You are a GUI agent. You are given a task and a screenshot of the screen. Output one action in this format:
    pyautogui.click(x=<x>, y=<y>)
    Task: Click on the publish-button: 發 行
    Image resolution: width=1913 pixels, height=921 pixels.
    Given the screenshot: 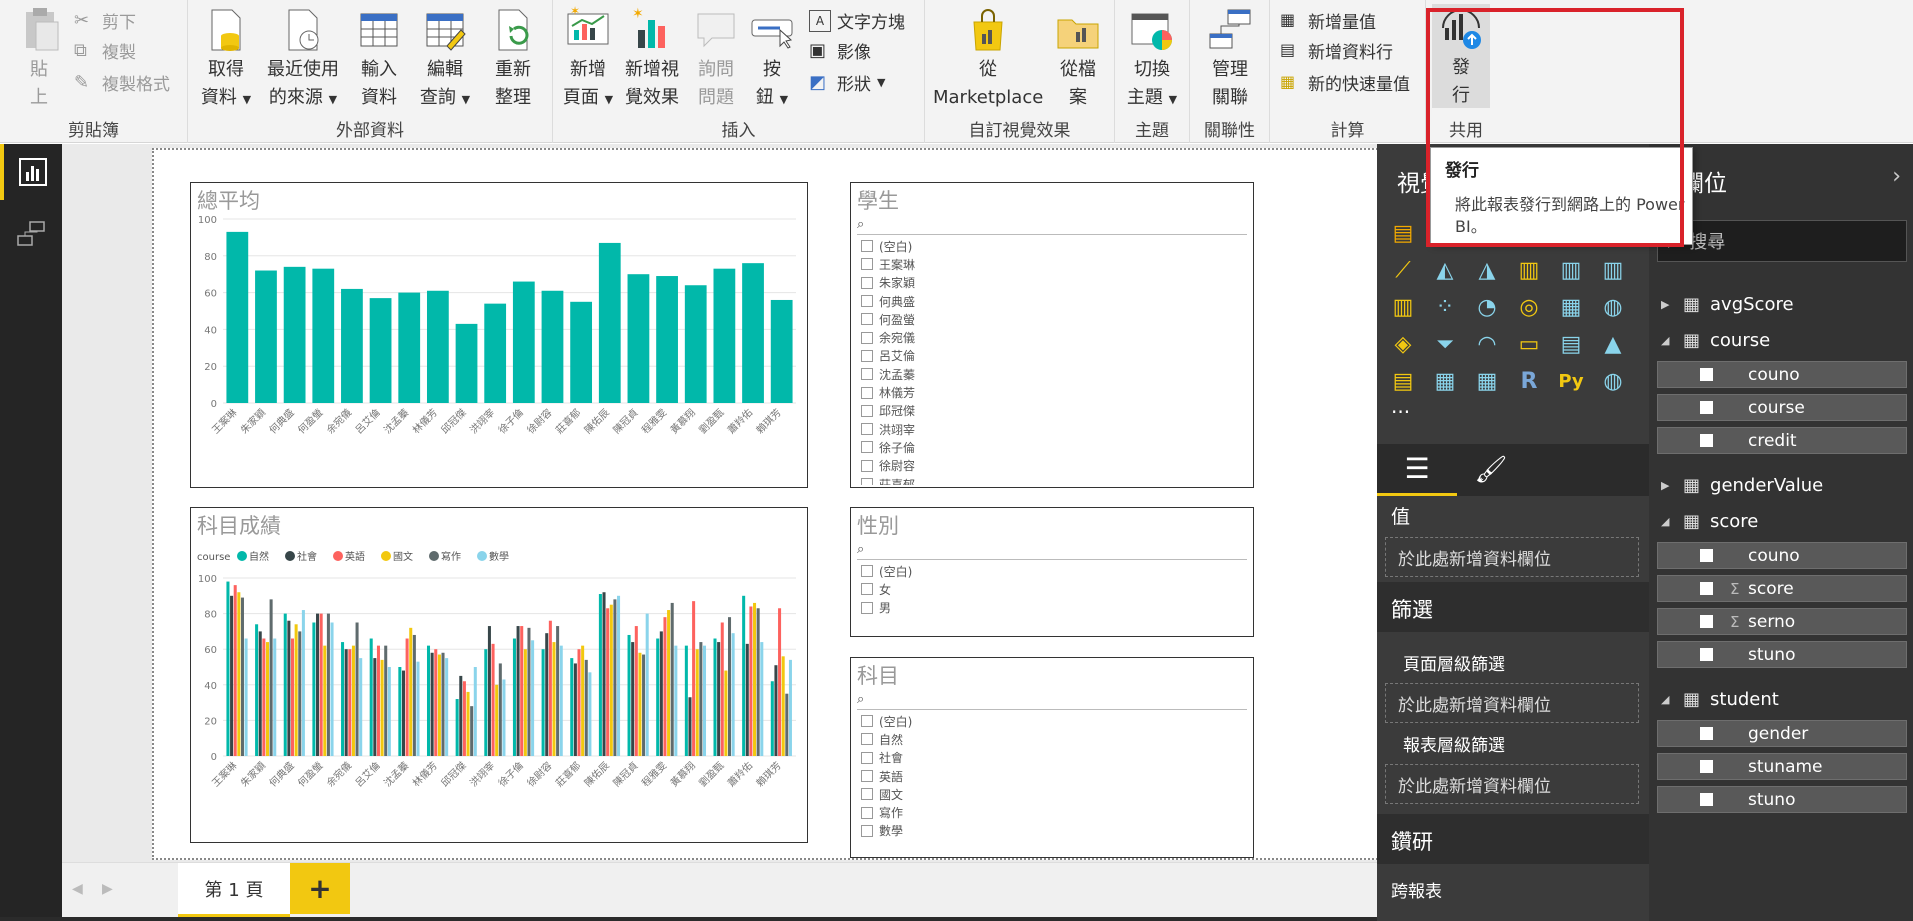 What is the action you would take?
    pyautogui.click(x=1461, y=56)
    